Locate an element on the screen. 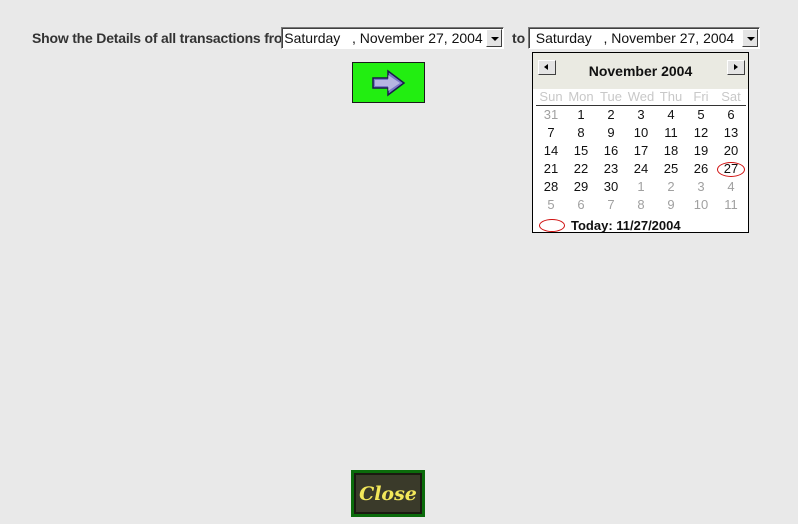 This screenshot has width=798, height=524. day-of-week-label: Tue is located at coordinates (611, 96).